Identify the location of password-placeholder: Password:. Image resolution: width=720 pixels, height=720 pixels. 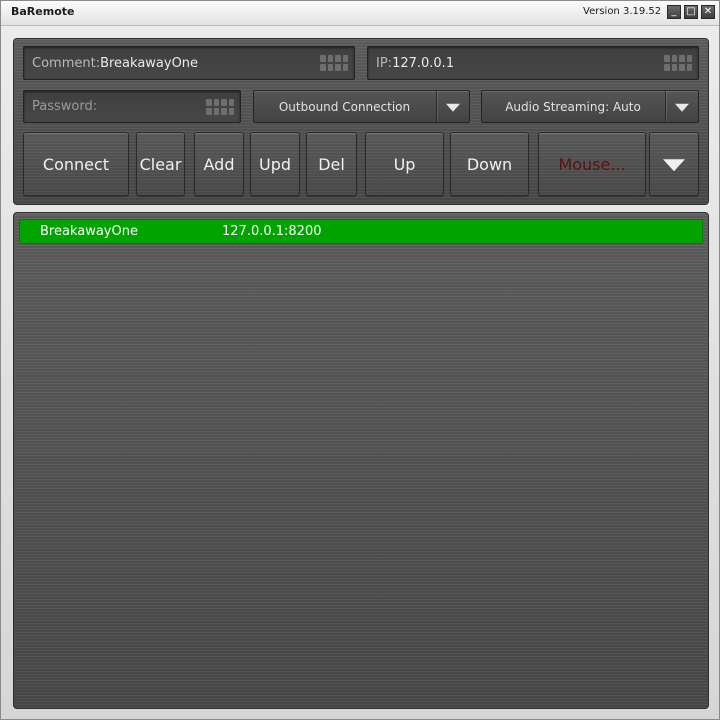
(65, 106).